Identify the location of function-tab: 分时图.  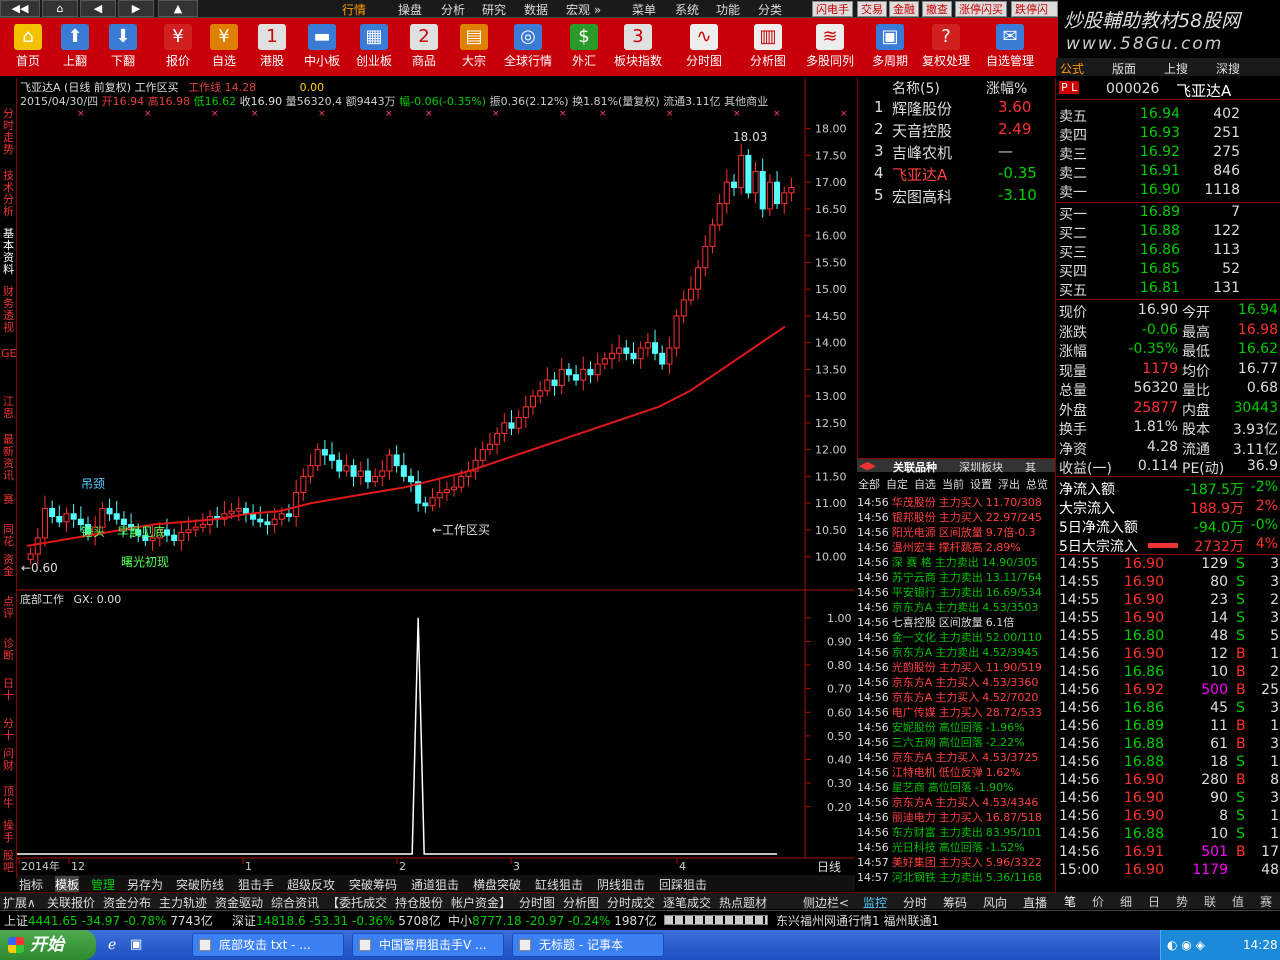
(537, 902).